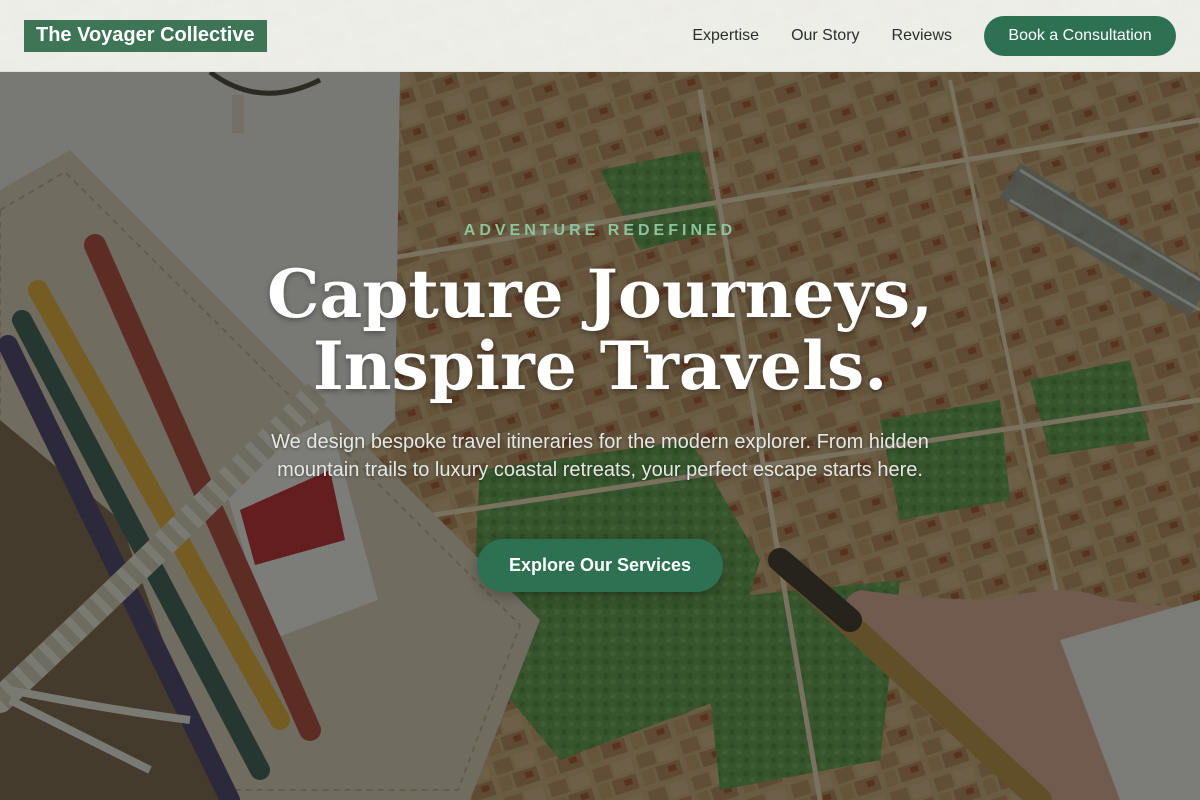  I want to click on brand-logo: The Voyager Collective, so click(145, 35).